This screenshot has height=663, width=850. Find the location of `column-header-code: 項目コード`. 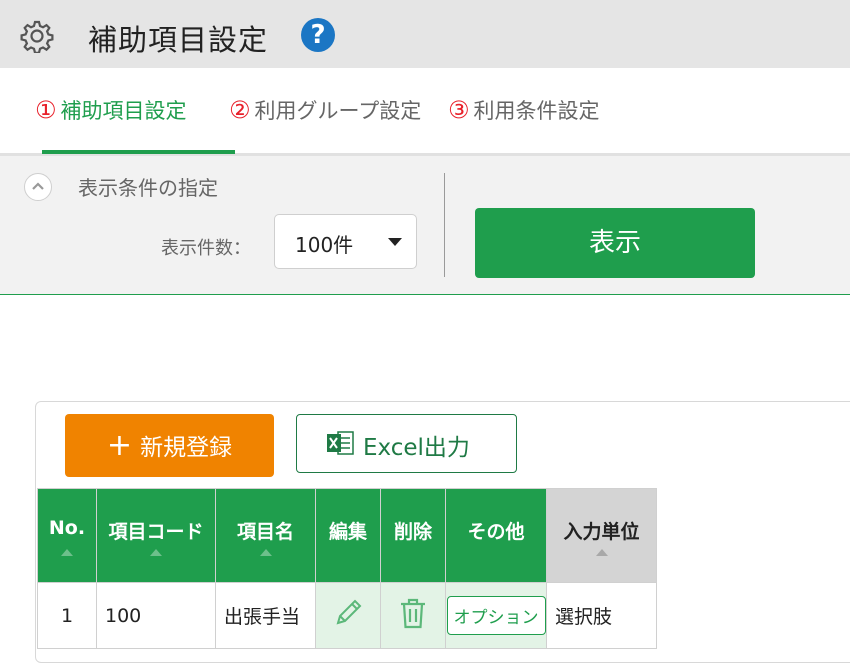

column-header-code: 項目コード is located at coordinates (156, 535).